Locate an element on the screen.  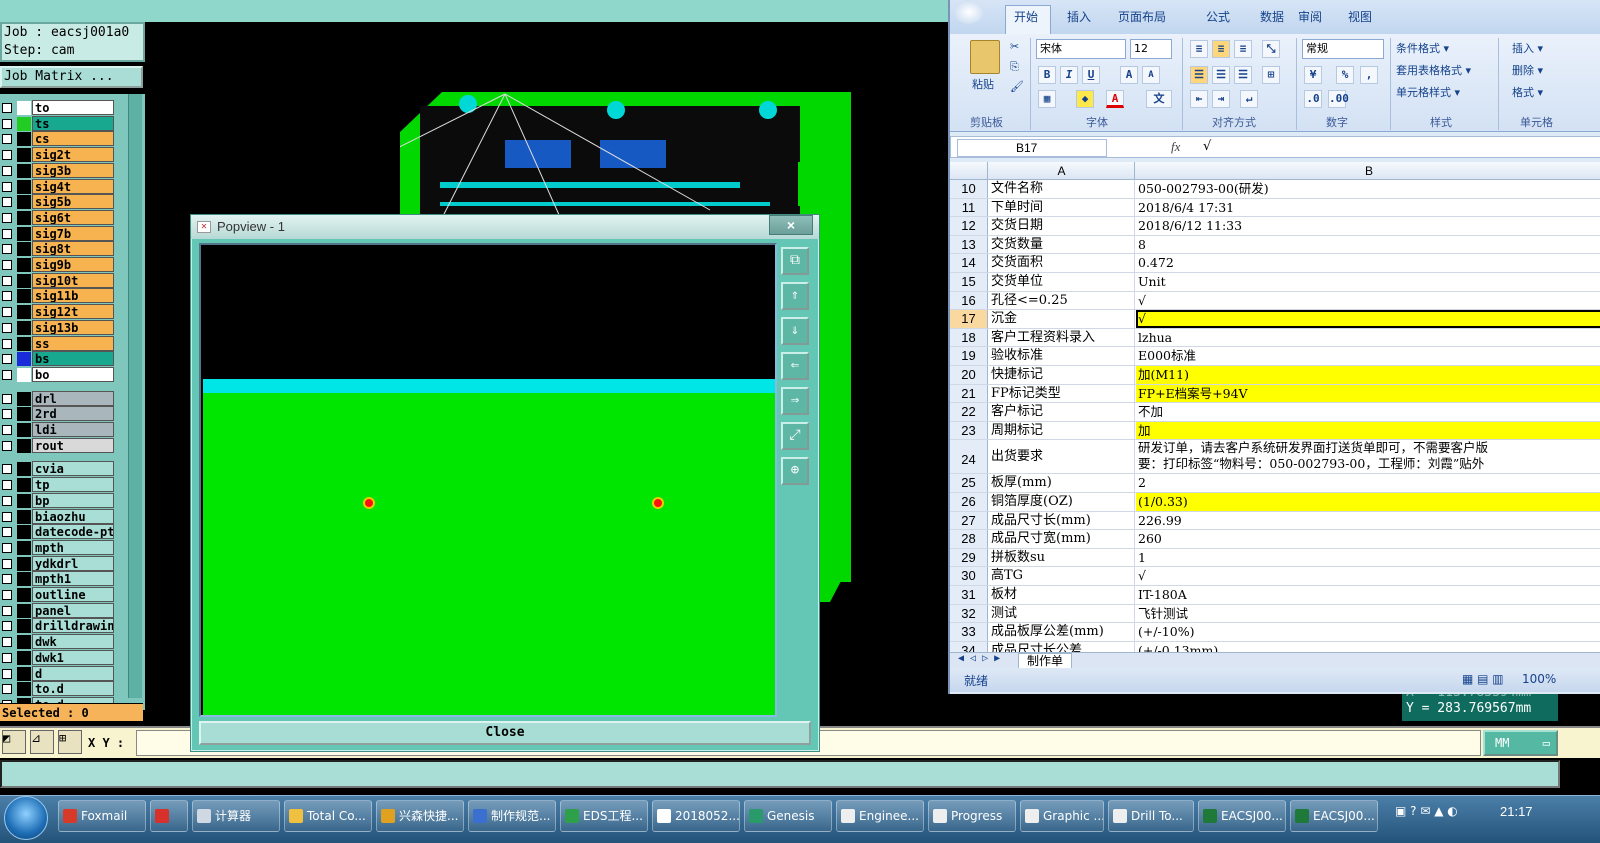
align-middle-icon: ≡ is located at coordinates (1221, 49).